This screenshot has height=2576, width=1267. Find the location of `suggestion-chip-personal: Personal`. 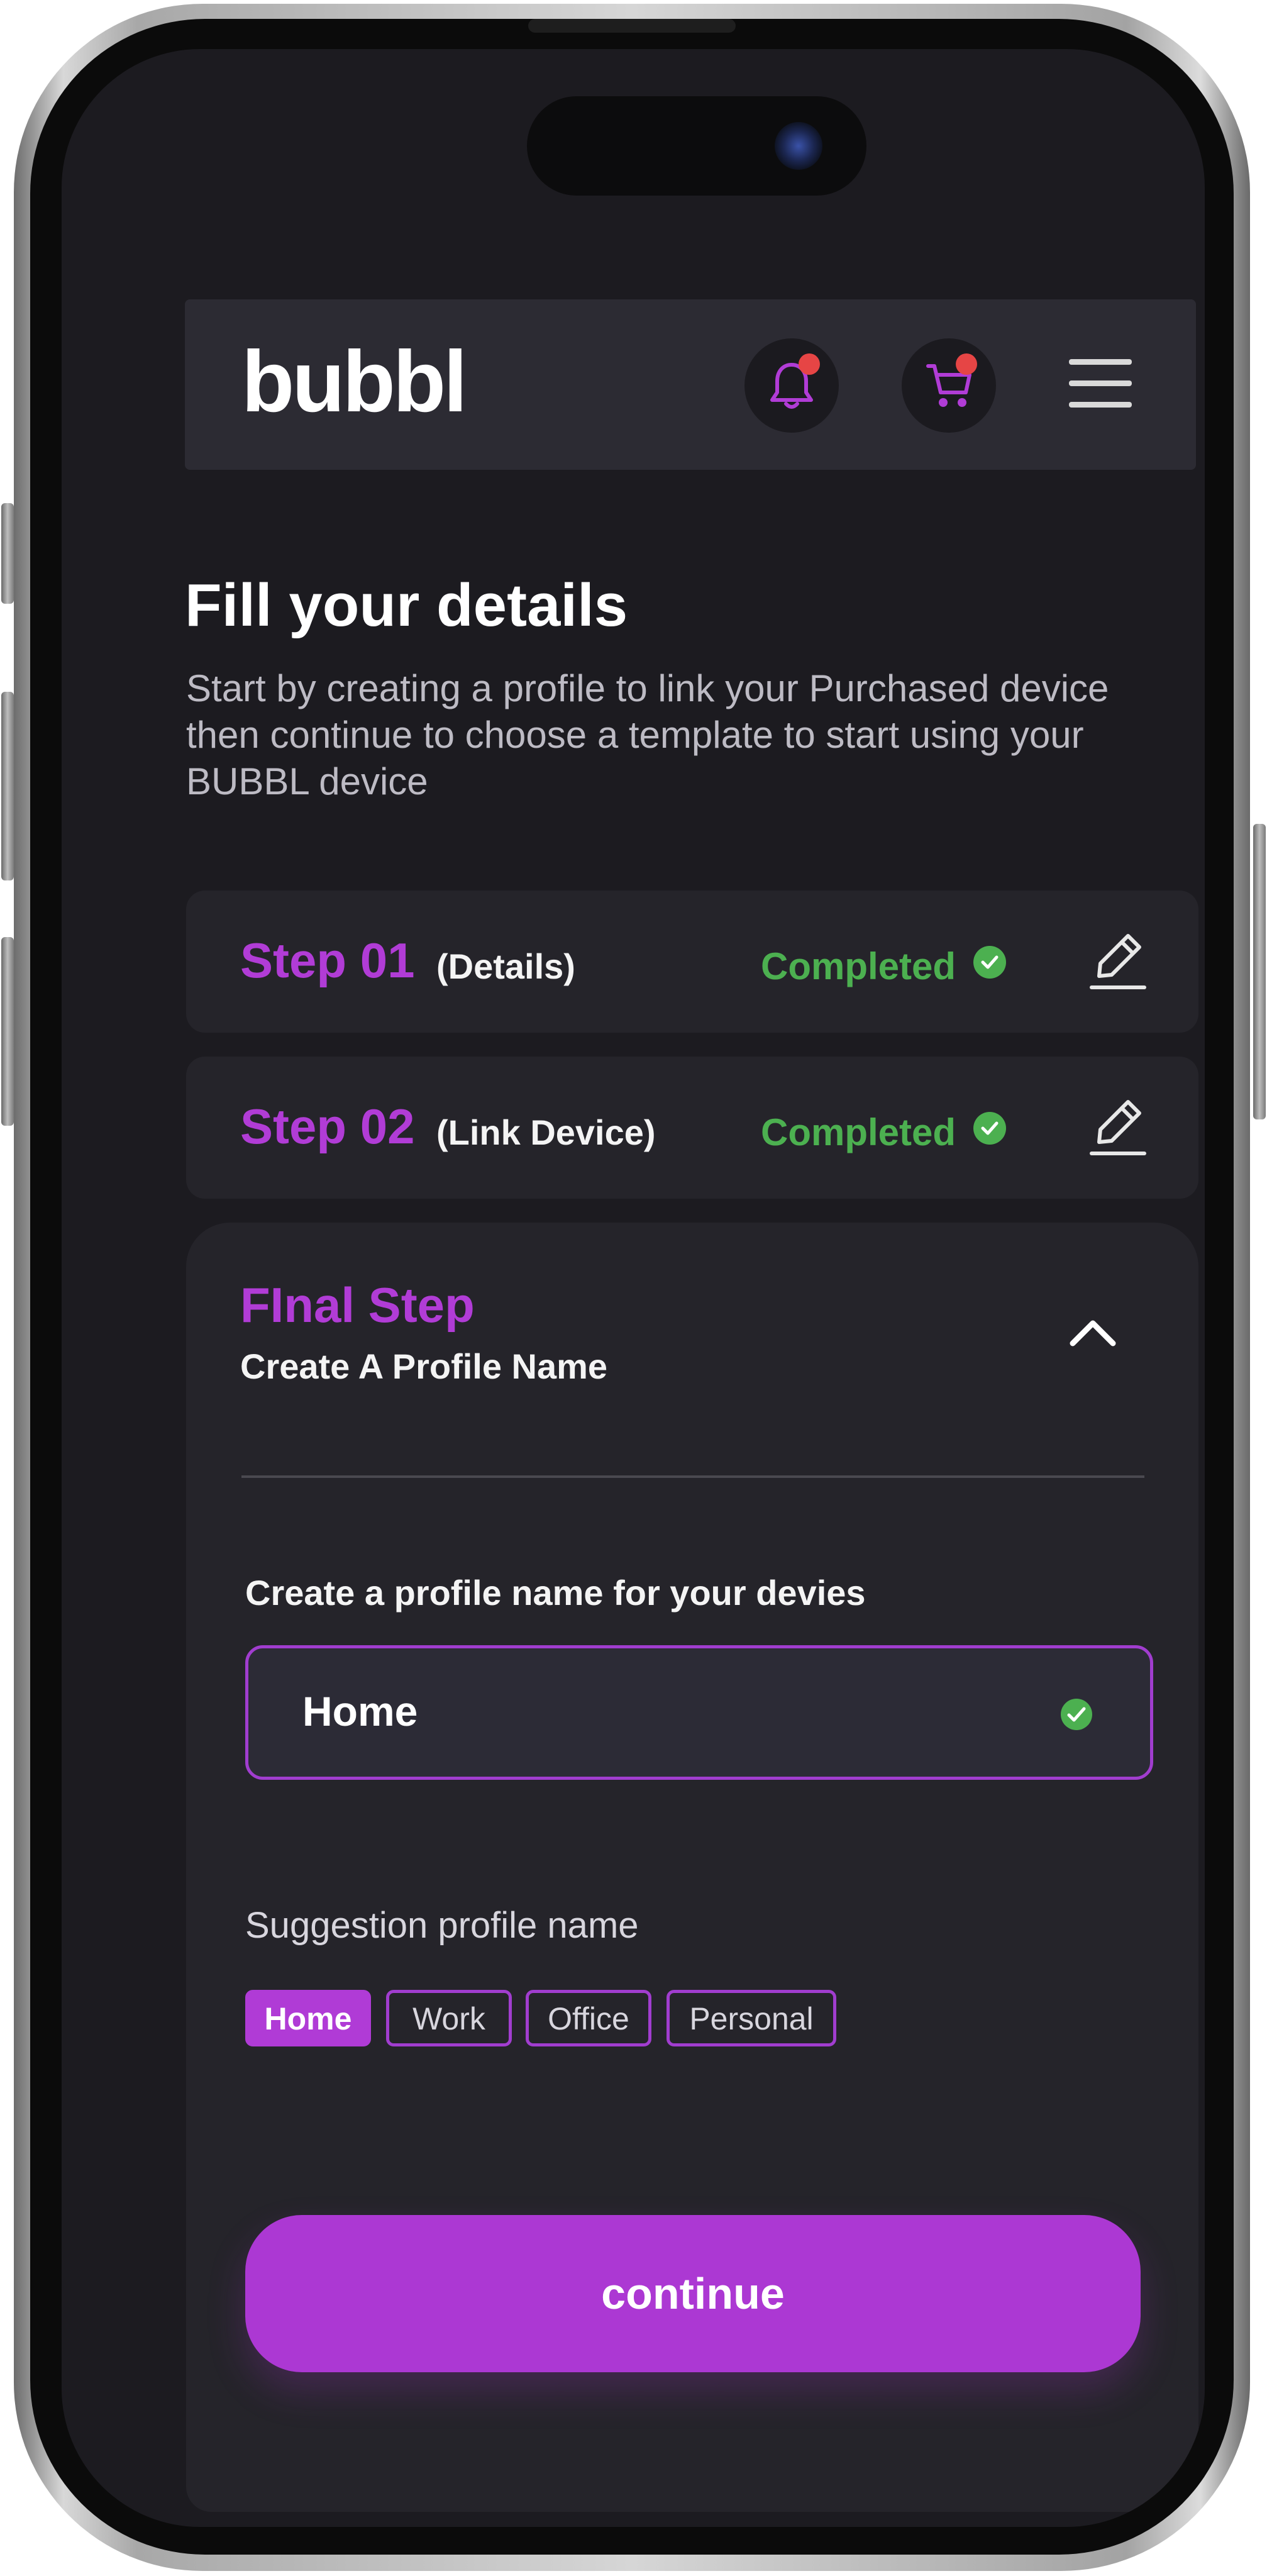

suggestion-chip-personal: Personal is located at coordinates (751, 2018).